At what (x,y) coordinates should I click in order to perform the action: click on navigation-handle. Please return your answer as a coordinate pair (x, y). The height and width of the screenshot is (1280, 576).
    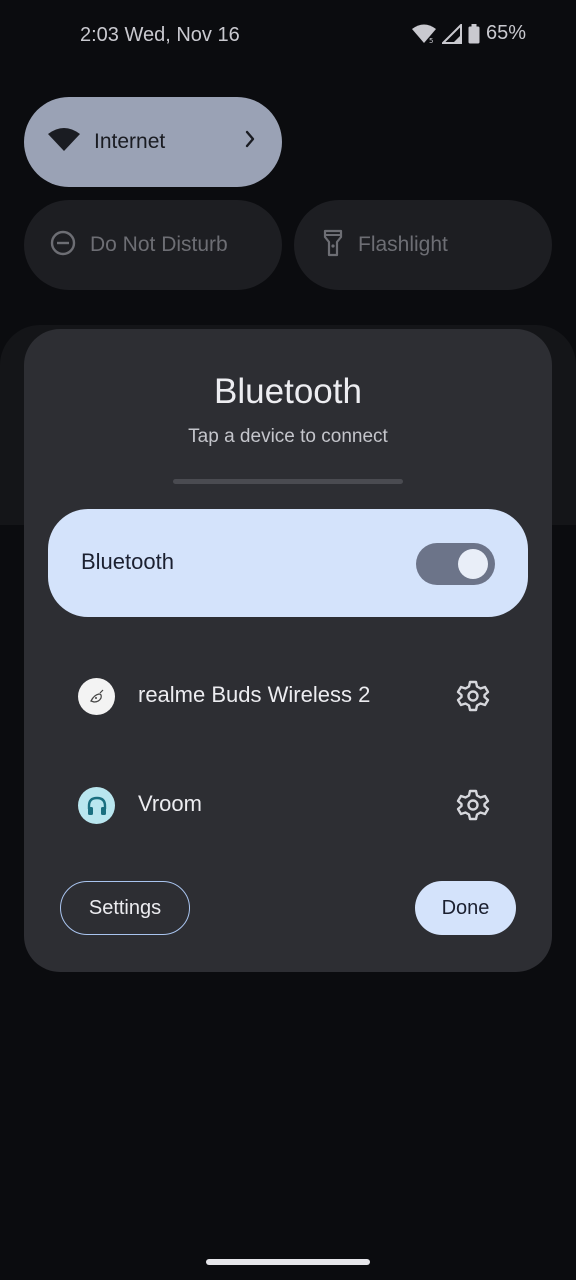
    Looking at the image, I should click on (288, 1262).